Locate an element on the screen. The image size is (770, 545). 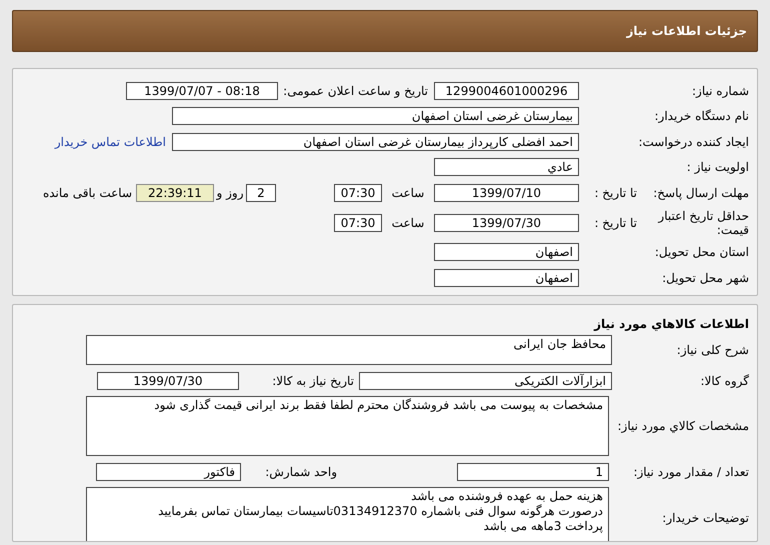
field-label: تاریخ نیاز به کالا: is located at coordinates (313, 381).